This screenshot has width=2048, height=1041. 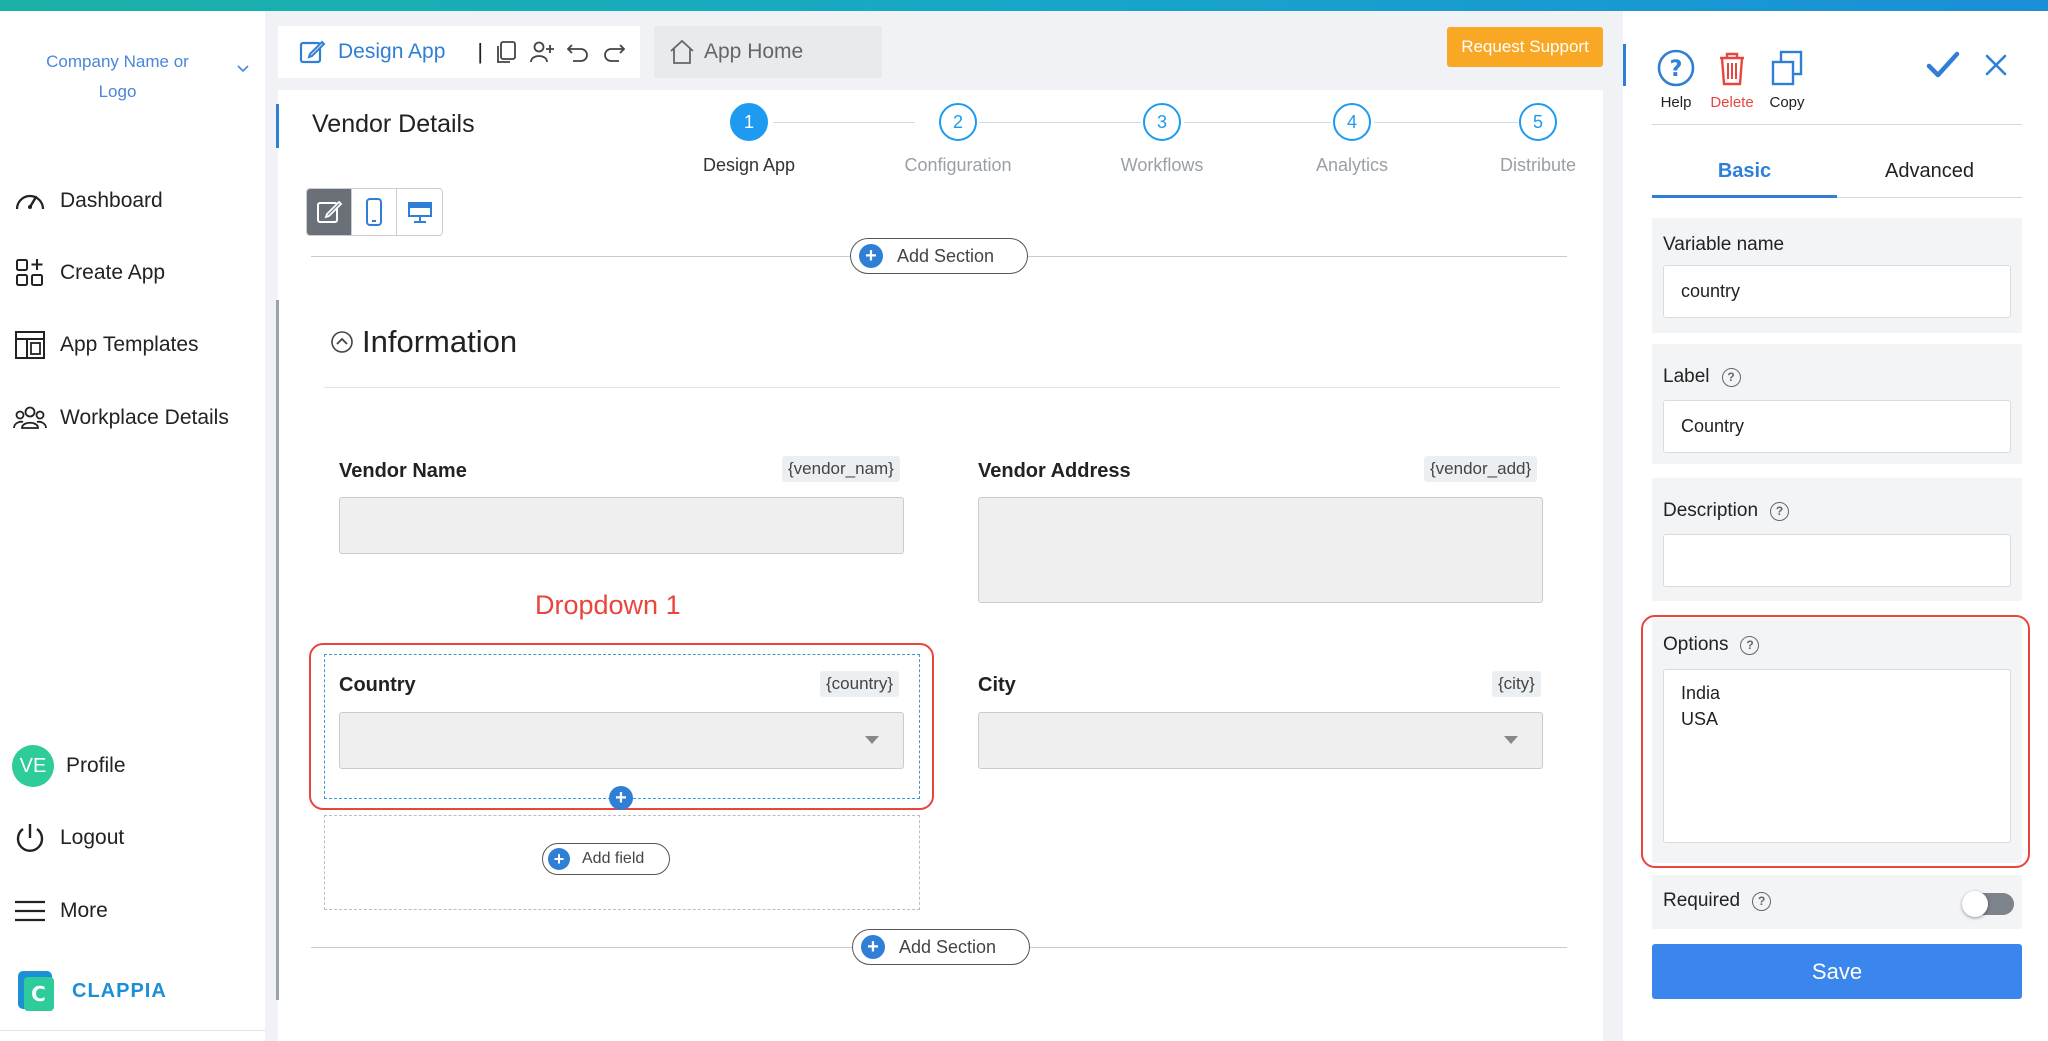 I want to click on edit-view-button, so click(x=329, y=212).